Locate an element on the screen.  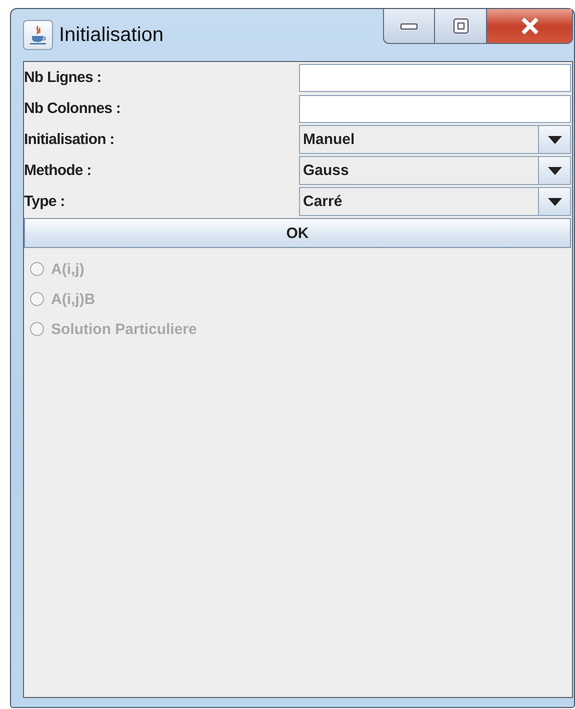
window-title: Initialisation is located at coordinates (111, 35).